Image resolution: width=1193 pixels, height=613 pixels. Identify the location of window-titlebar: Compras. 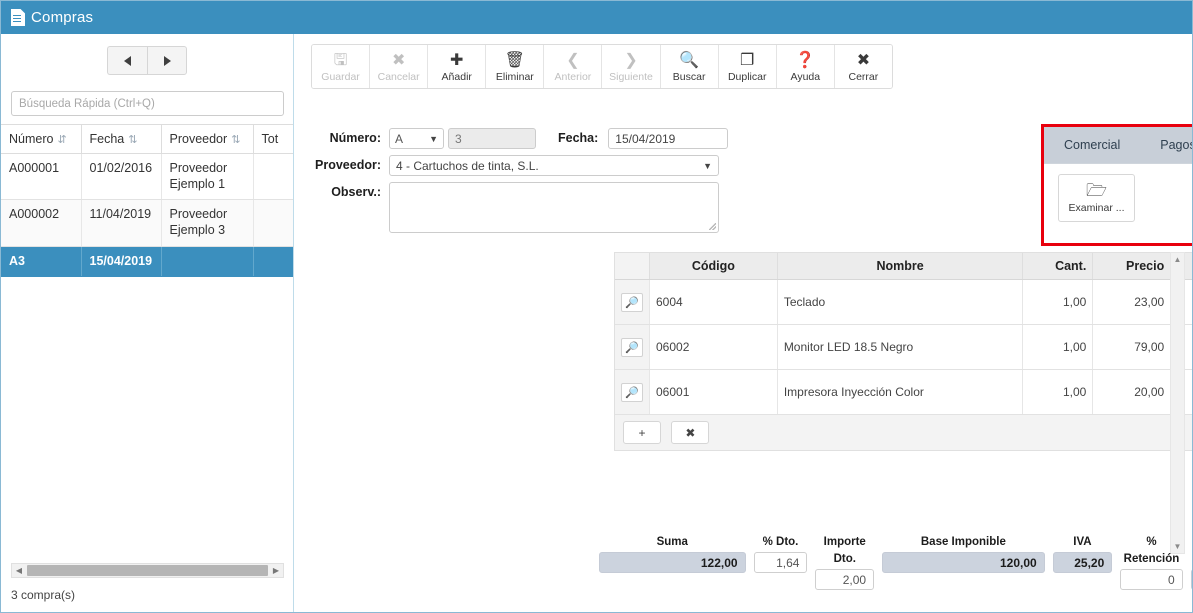
(596, 17).